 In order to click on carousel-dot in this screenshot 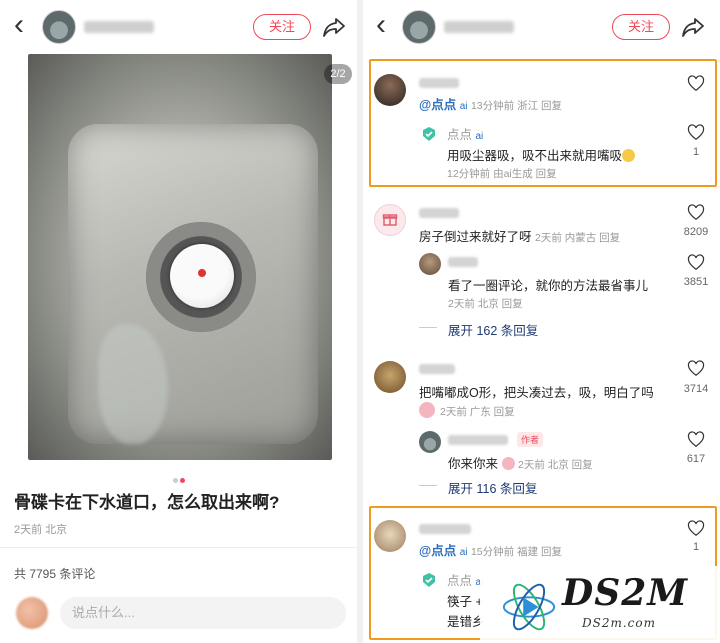, I will do `click(175, 480)`.